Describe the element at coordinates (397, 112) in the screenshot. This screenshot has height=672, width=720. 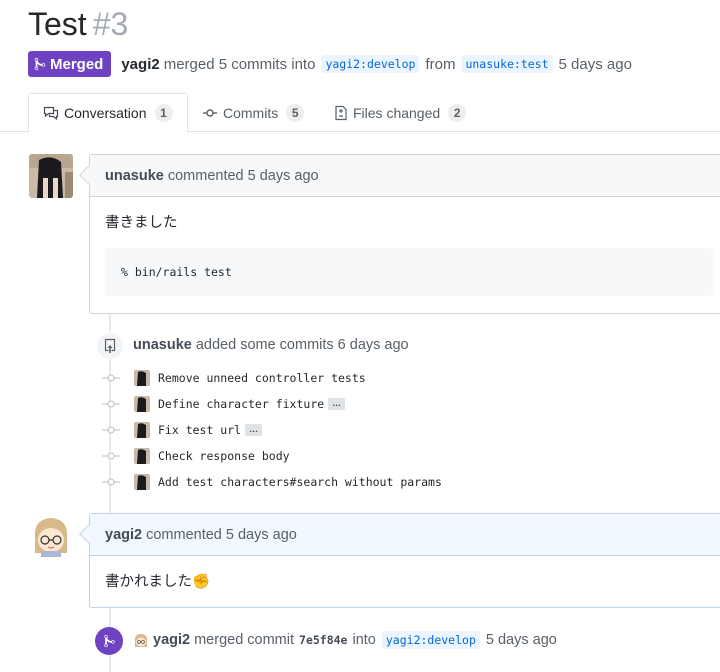
I see `tab-files-changed-label: Files changed` at that location.